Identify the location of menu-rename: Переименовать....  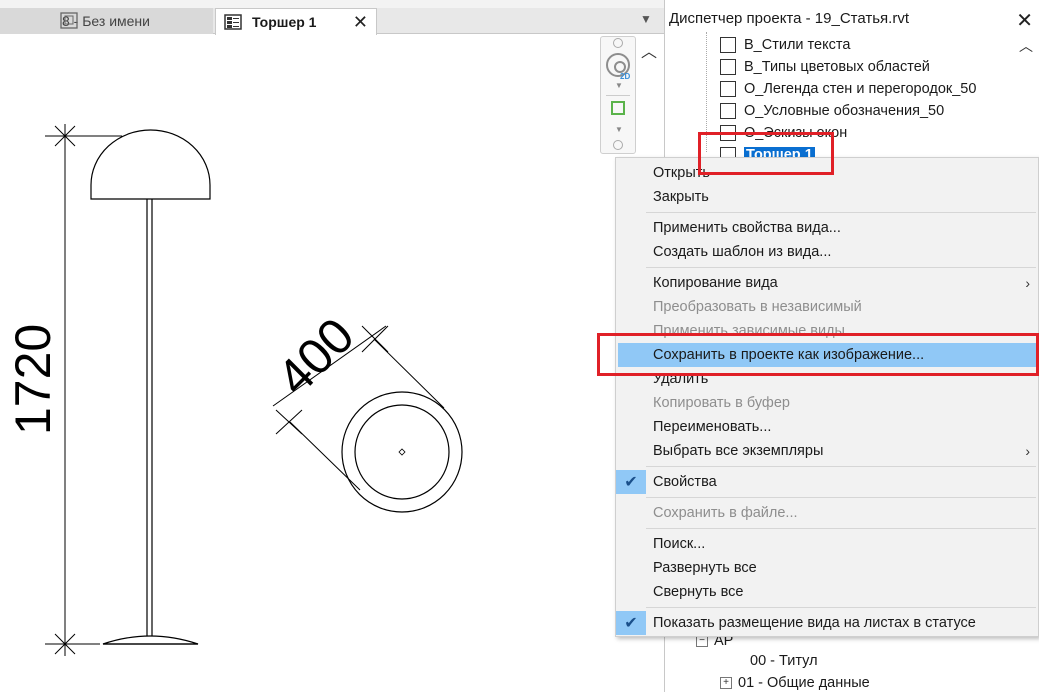
(827, 427).